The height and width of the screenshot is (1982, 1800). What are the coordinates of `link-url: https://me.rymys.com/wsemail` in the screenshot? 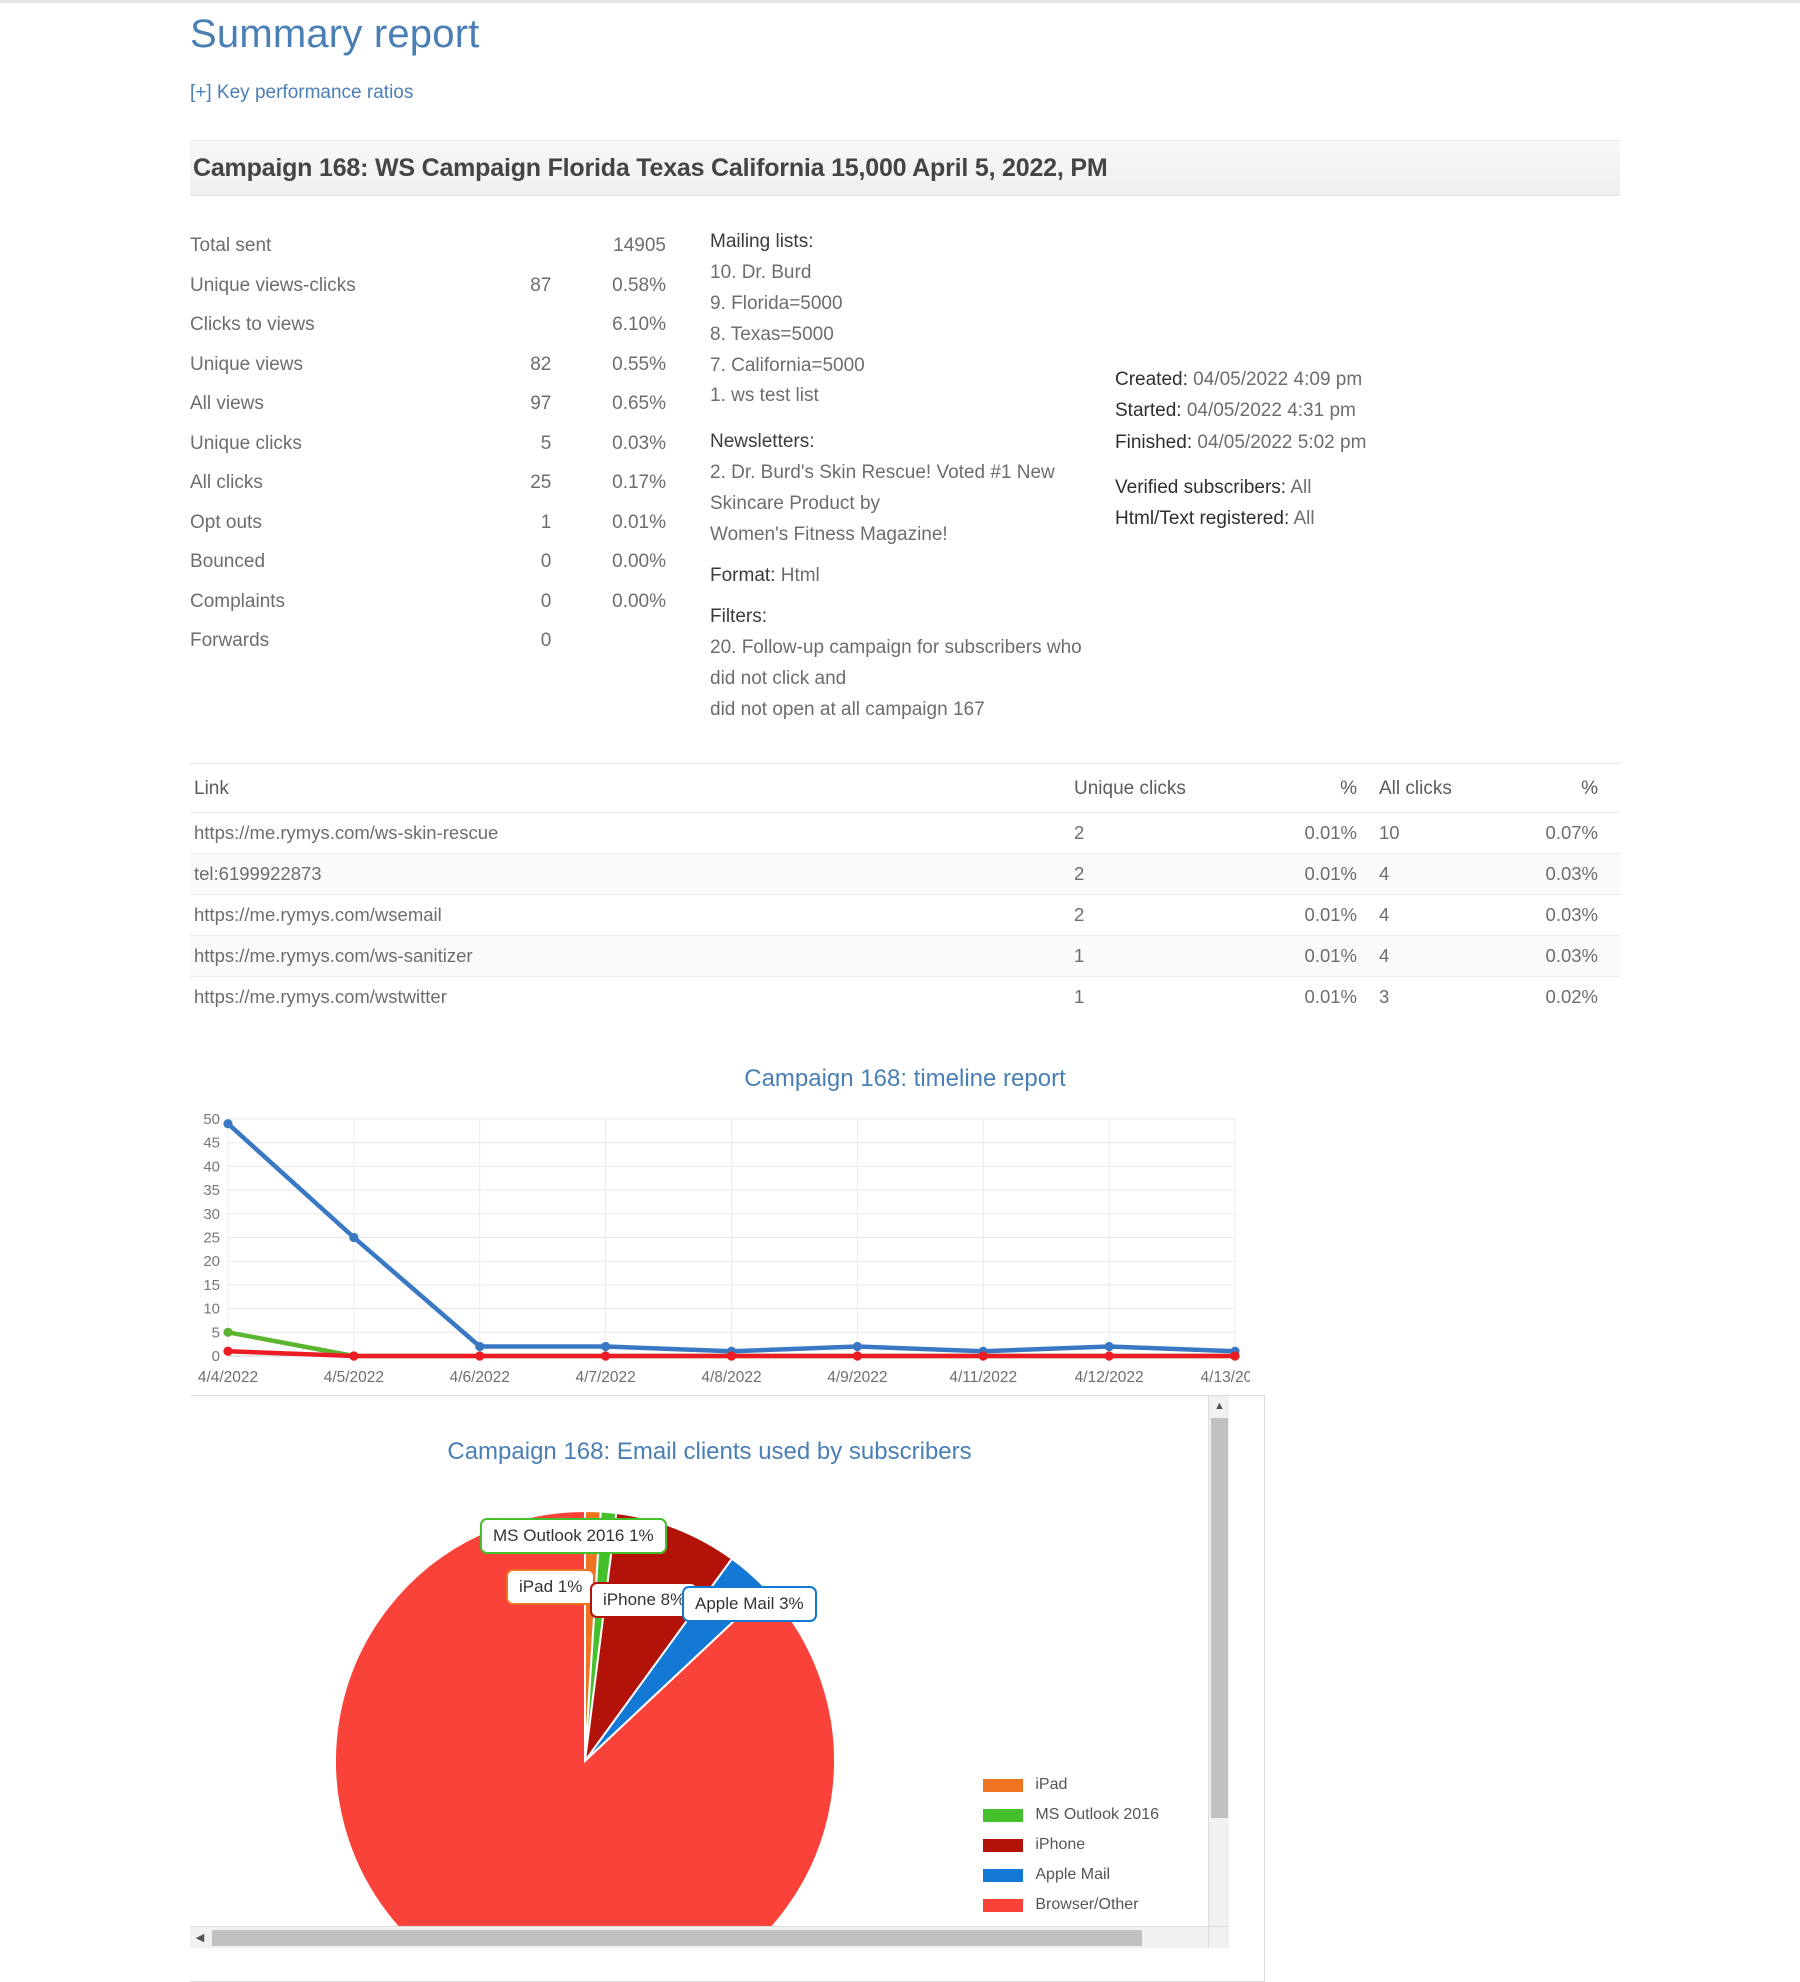 It's located at (630, 915).